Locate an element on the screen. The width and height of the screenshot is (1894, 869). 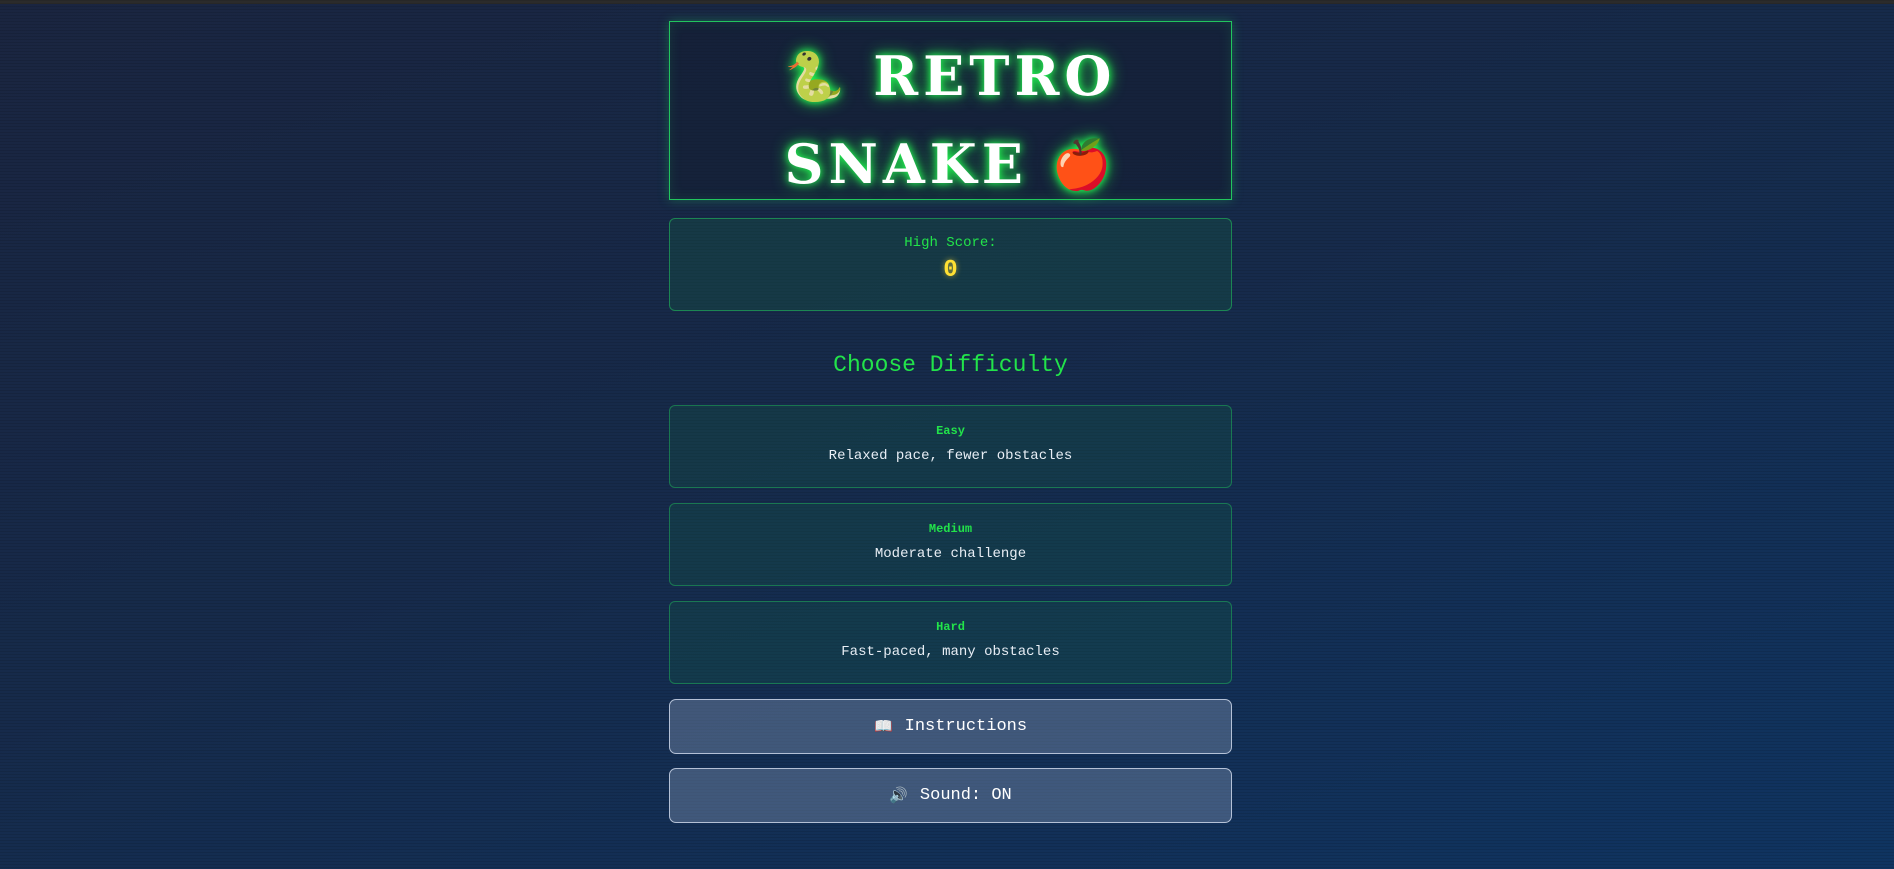
game-title-panel: 🐍 RETRO SNAKE 🍎 is located at coordinates (950, 110).